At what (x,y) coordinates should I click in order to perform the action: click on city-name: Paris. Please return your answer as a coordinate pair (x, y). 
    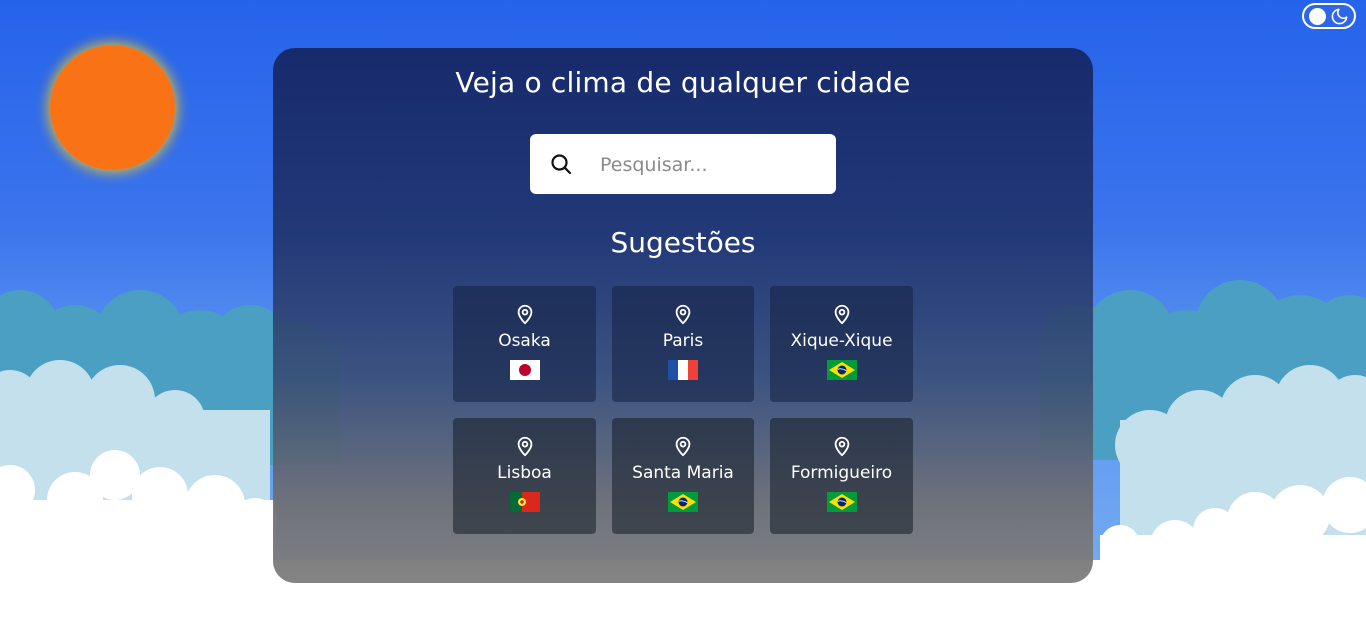
    Looking at the image, I should click on (683, 341).